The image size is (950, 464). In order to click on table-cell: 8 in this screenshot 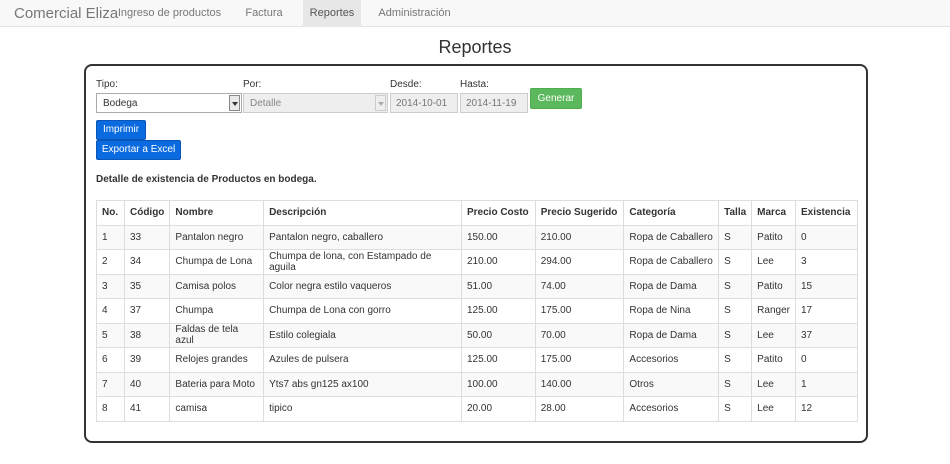, I will do `click(110, 409)`.